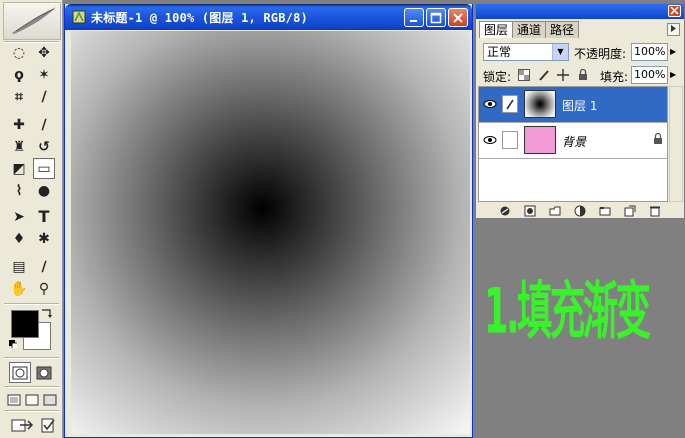 The height and width of the screenshot is (438, 685). I want to click on move-tool-button: ✥, so click(44, 52).